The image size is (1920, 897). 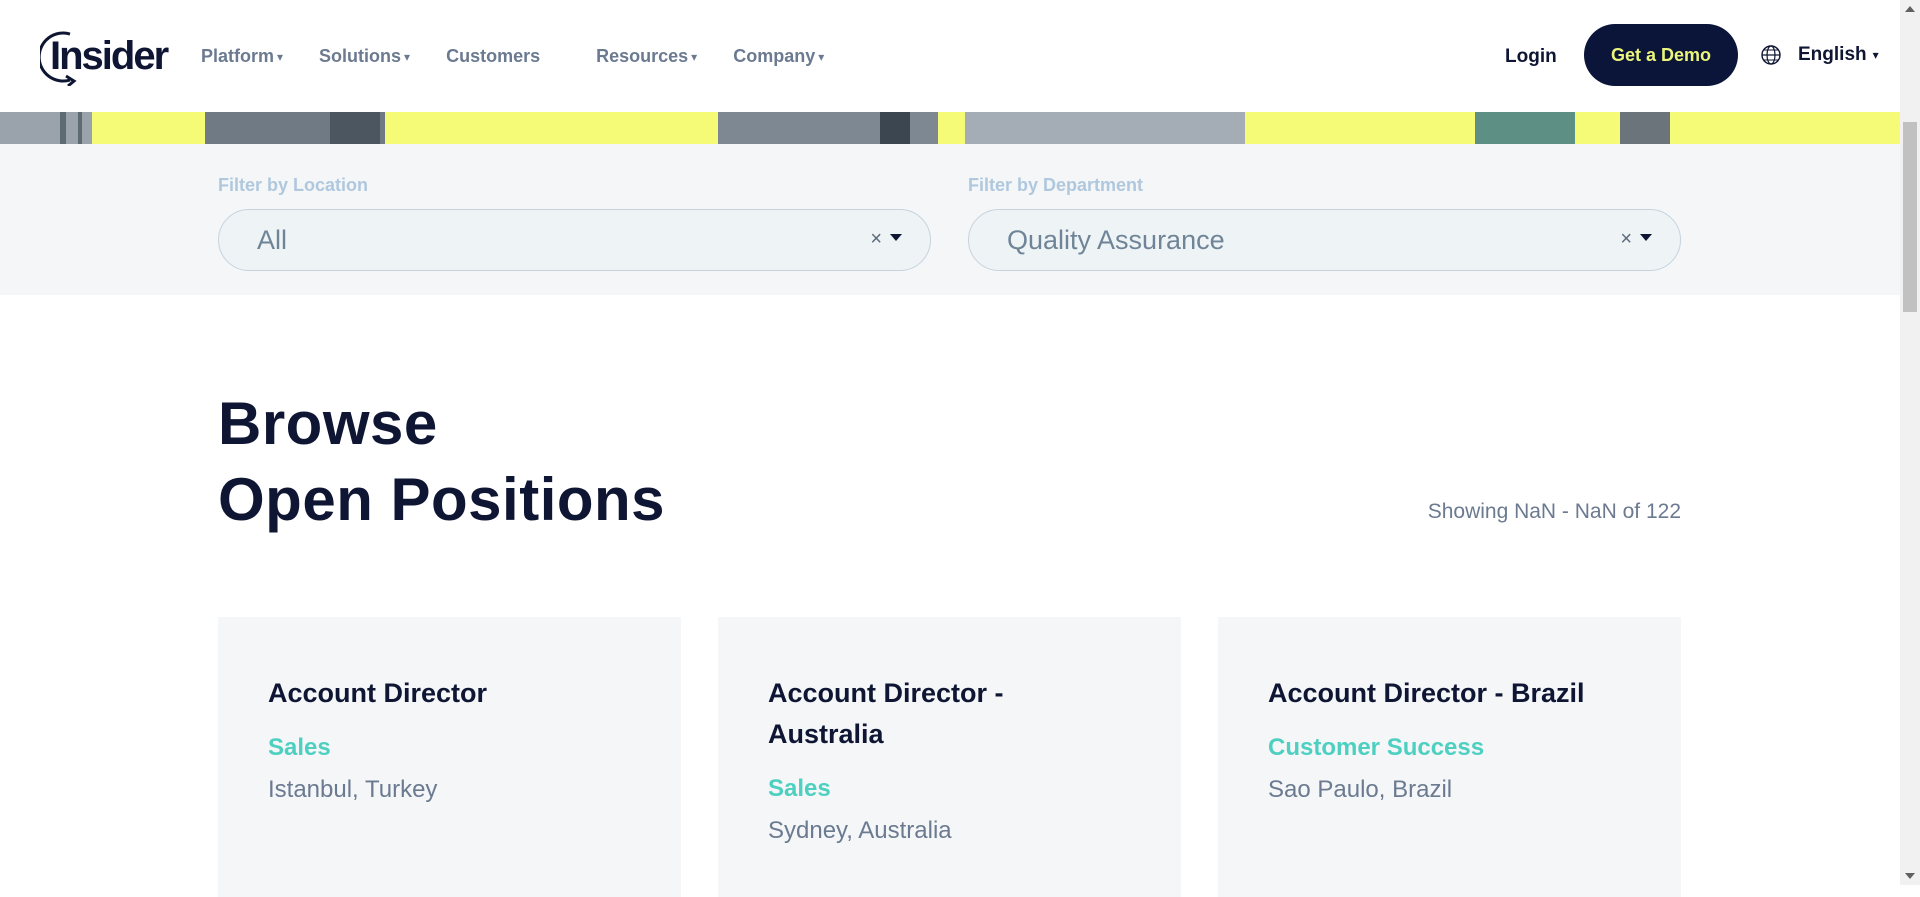 What do you see at coordinates (1531, 57) in the screenshot?
I see `login-link: Login` at bounding box center [1531, 57].